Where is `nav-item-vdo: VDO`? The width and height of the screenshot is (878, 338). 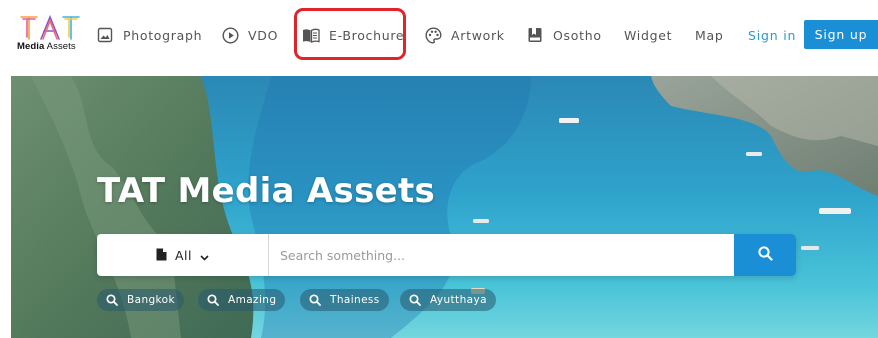
nav-item-vdo: VDO is located at coordinates (249, 35).